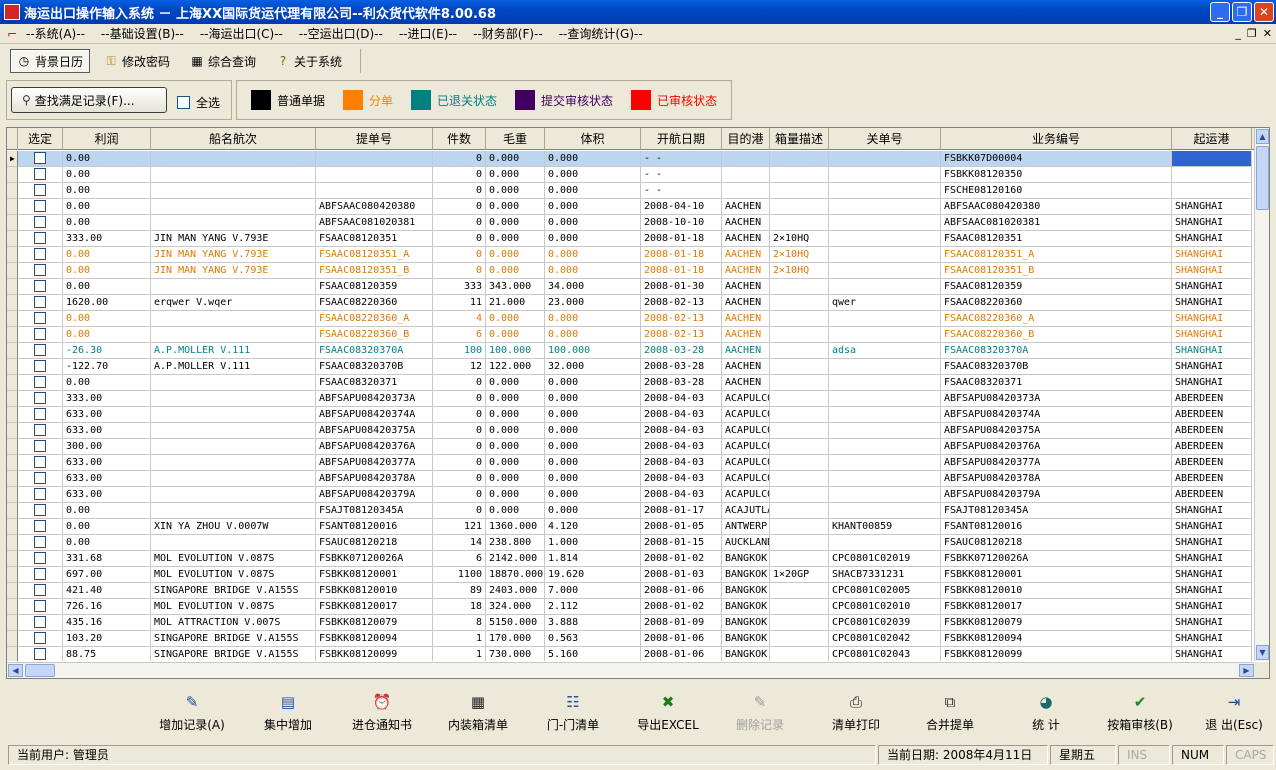  I want to click on header-col-profit: 利润, so click(107, 139).